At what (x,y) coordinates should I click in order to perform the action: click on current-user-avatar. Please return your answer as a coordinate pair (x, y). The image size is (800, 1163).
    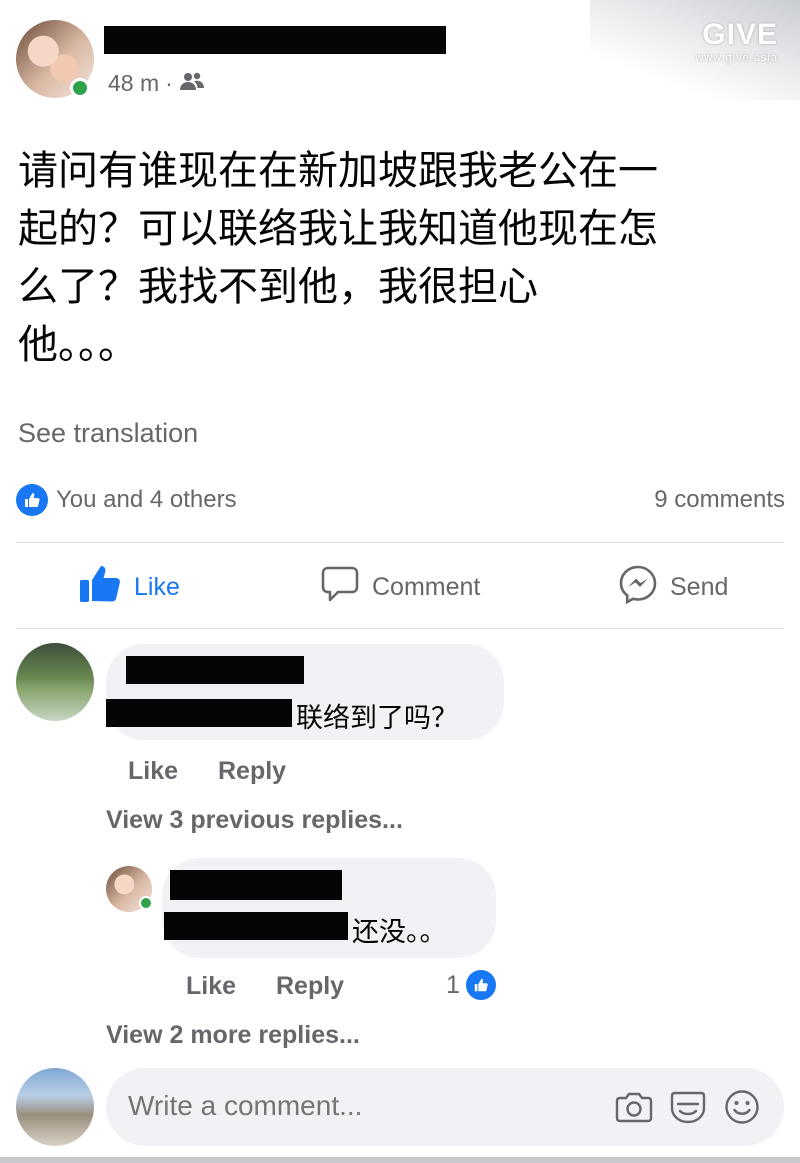
    Looking at the image, I should click on (55, 1107).